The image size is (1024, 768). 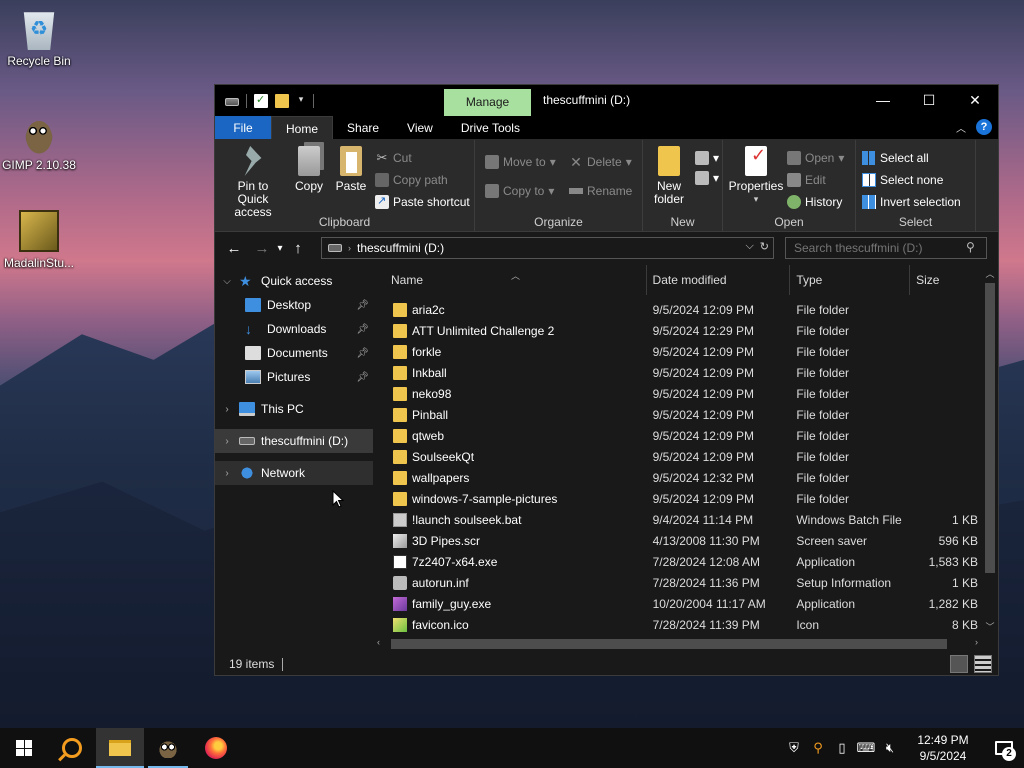 What do you see at coordinates (600, 191) in the screenshot?
I see `rename-button: Rename` at bounding box center [600, 191].